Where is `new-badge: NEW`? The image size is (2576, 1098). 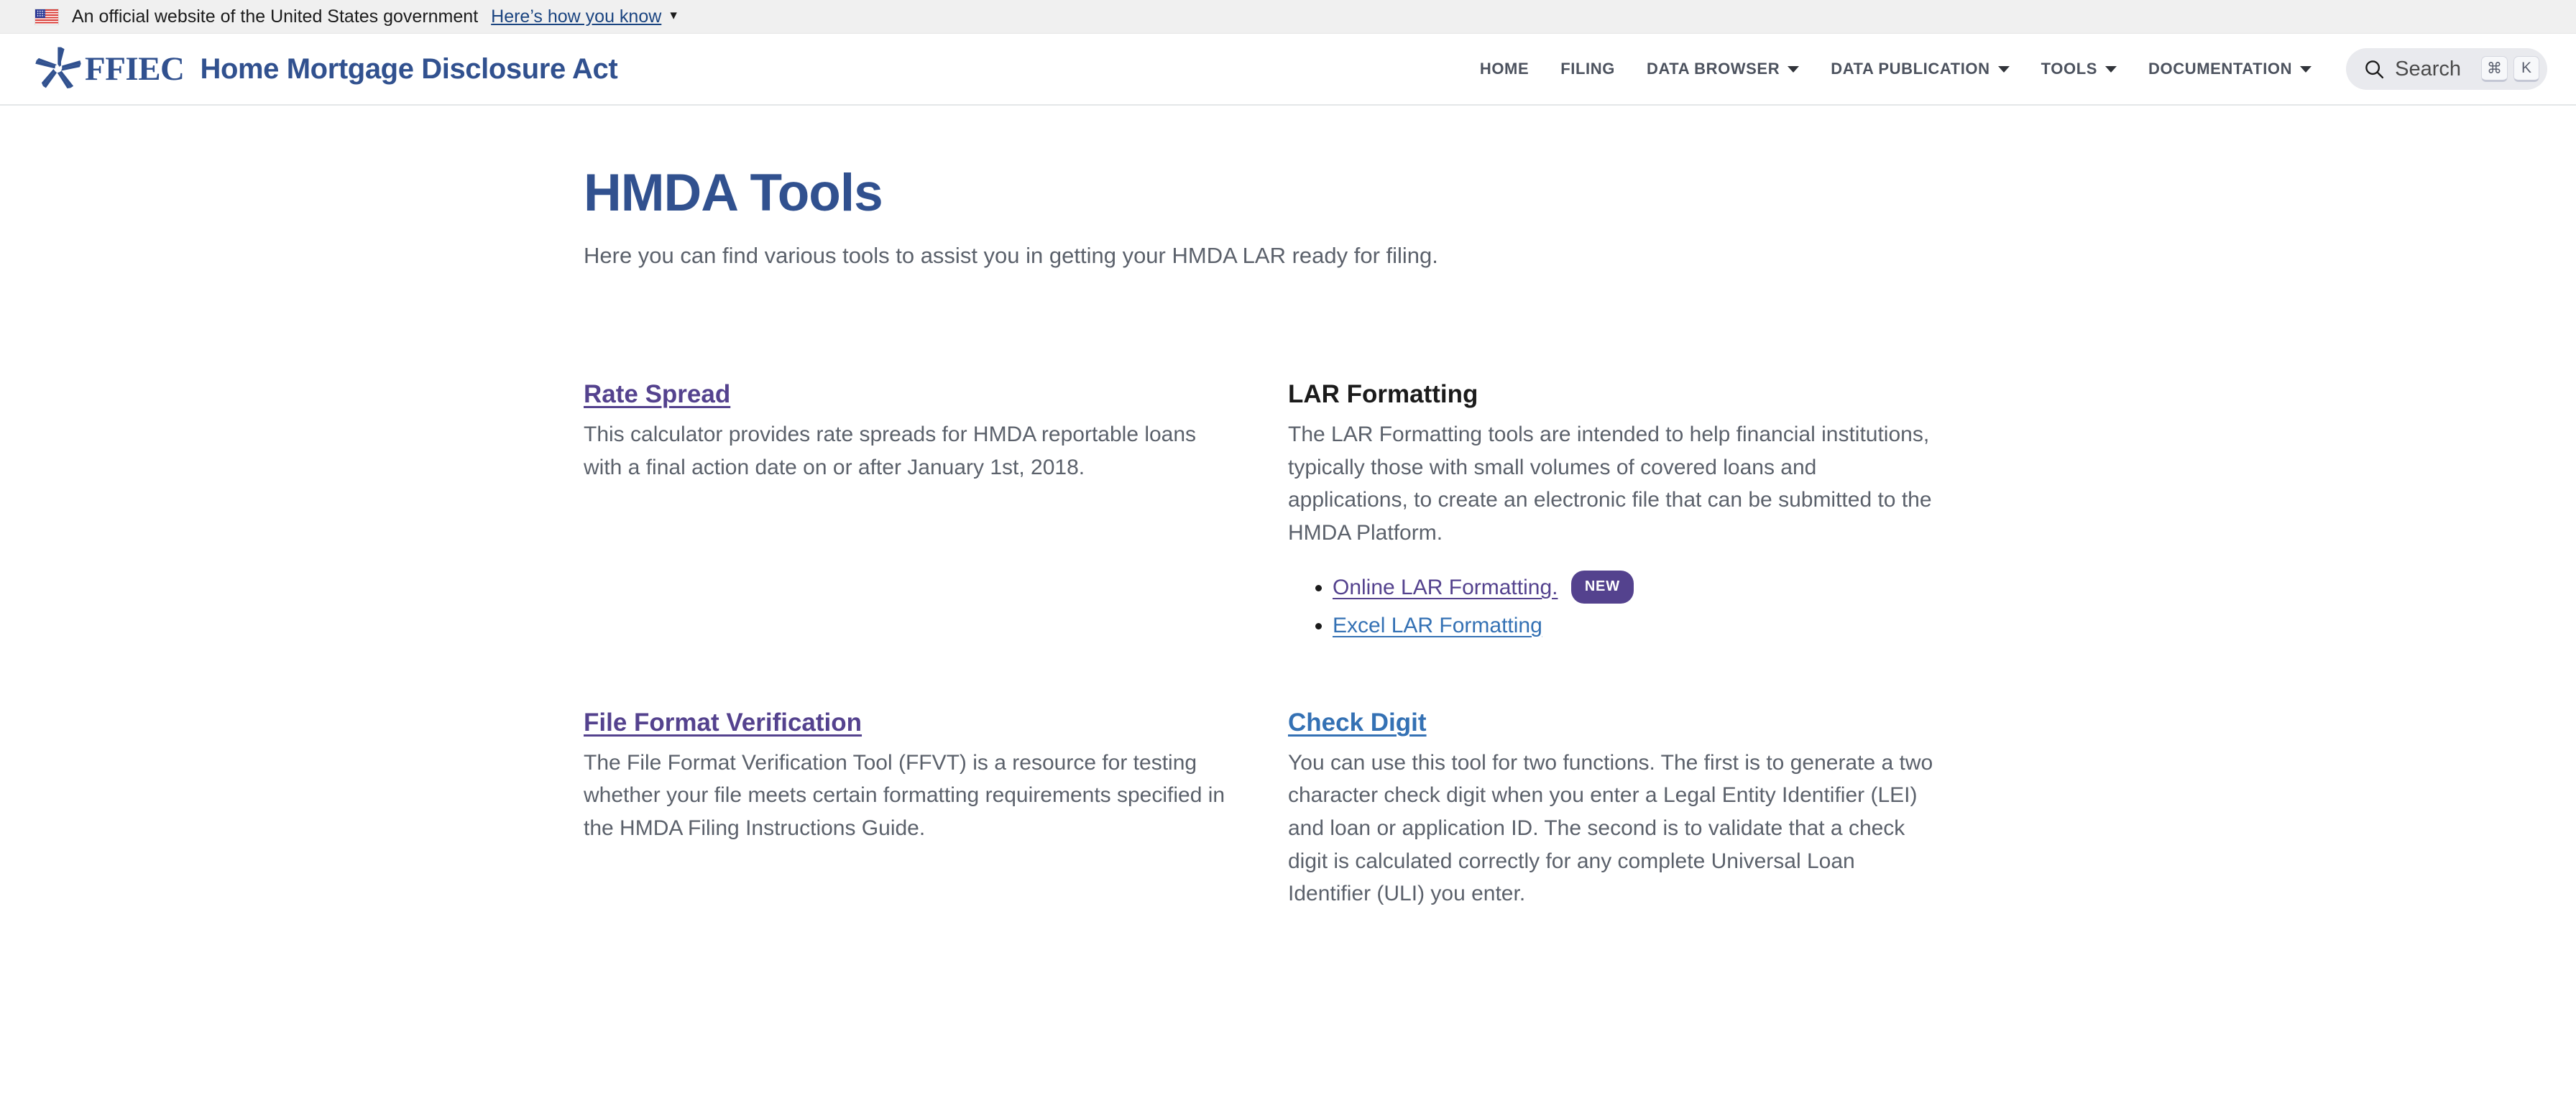
new-badge: NEW is located at coordinates (1602, 587).